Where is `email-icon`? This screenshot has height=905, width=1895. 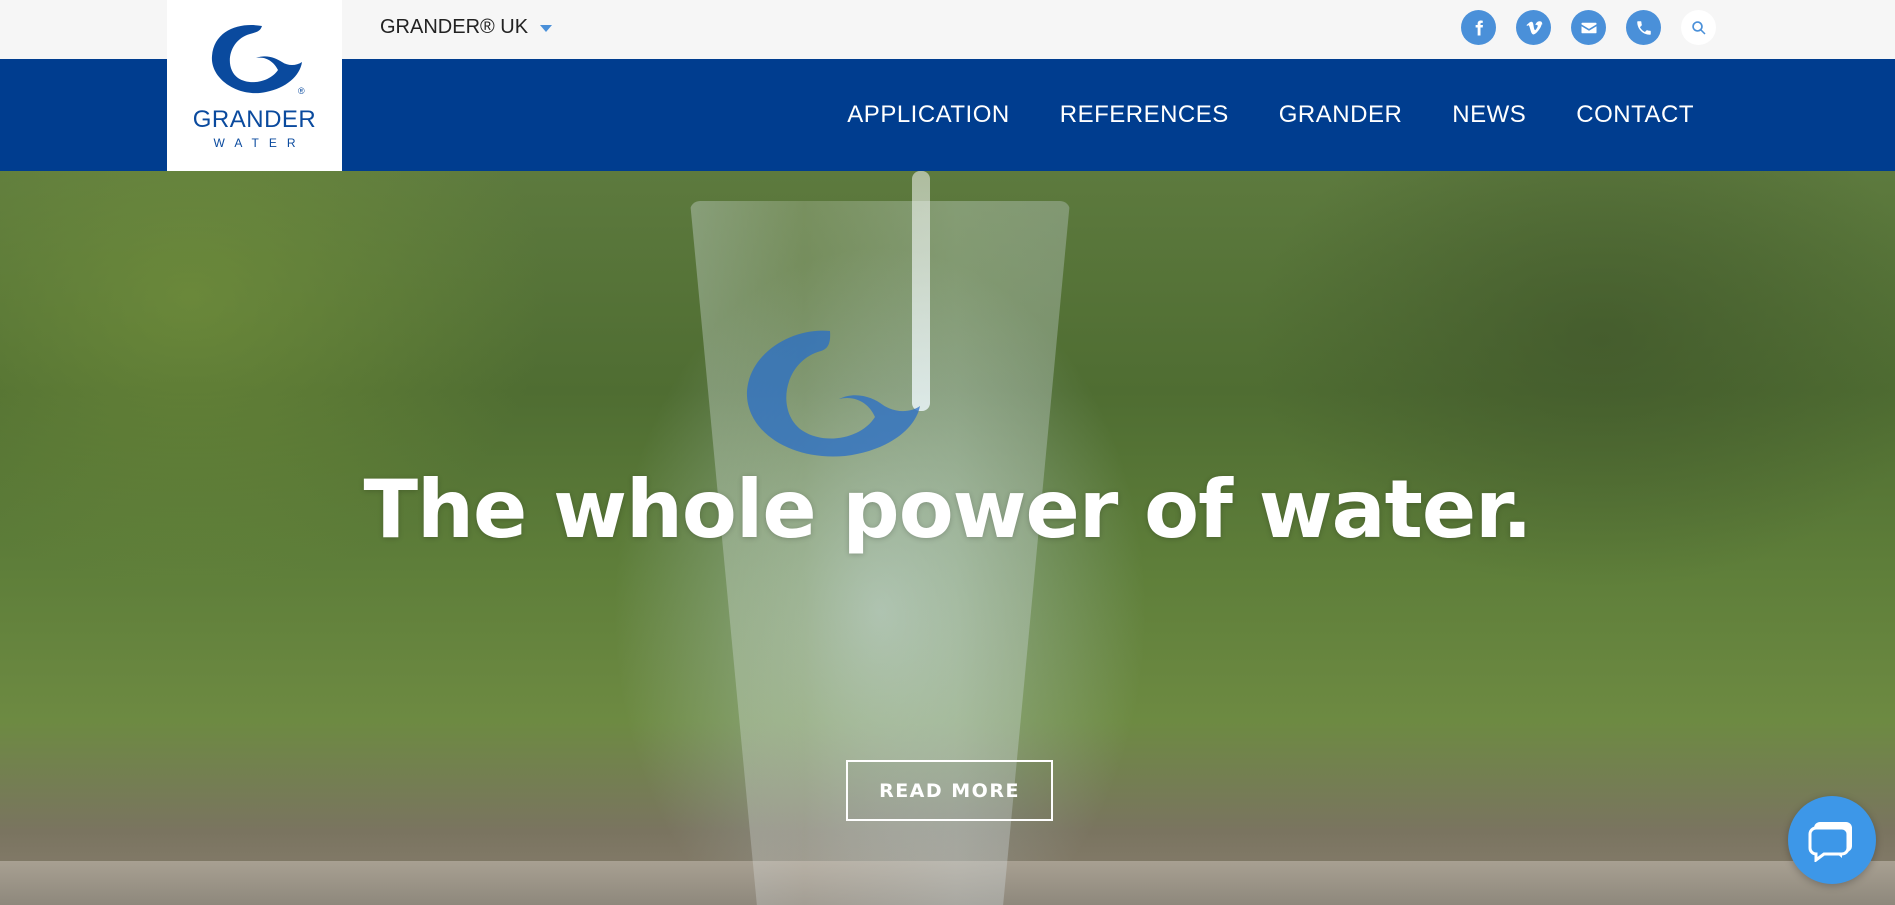
email-icon is located at coordinates (1588, 27).